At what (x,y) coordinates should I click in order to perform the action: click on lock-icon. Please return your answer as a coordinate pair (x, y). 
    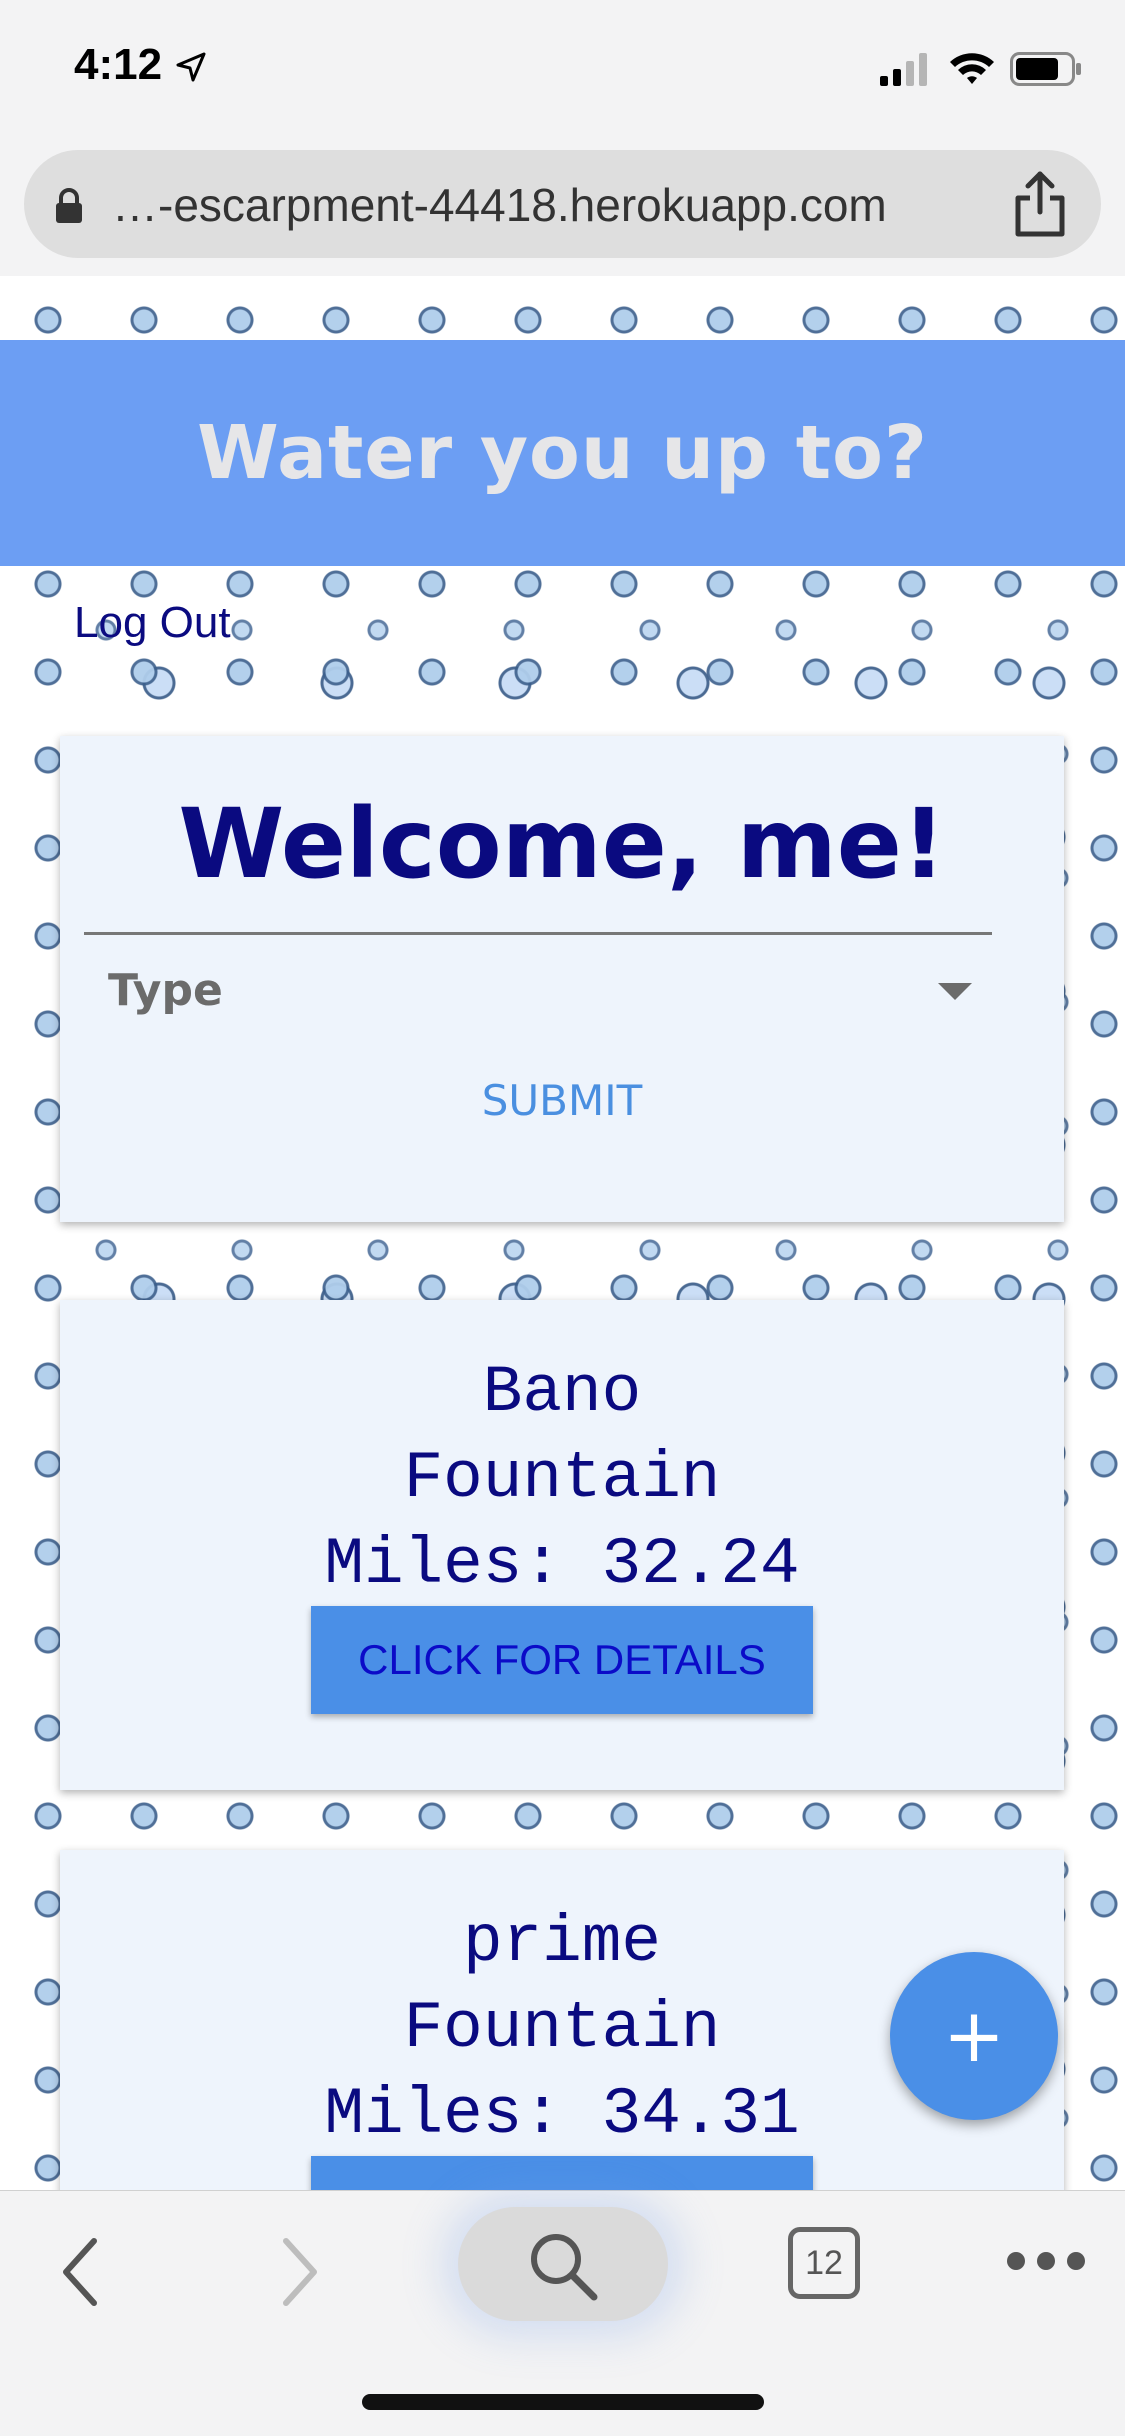
    Looking at the image, I should click on (69, 205).